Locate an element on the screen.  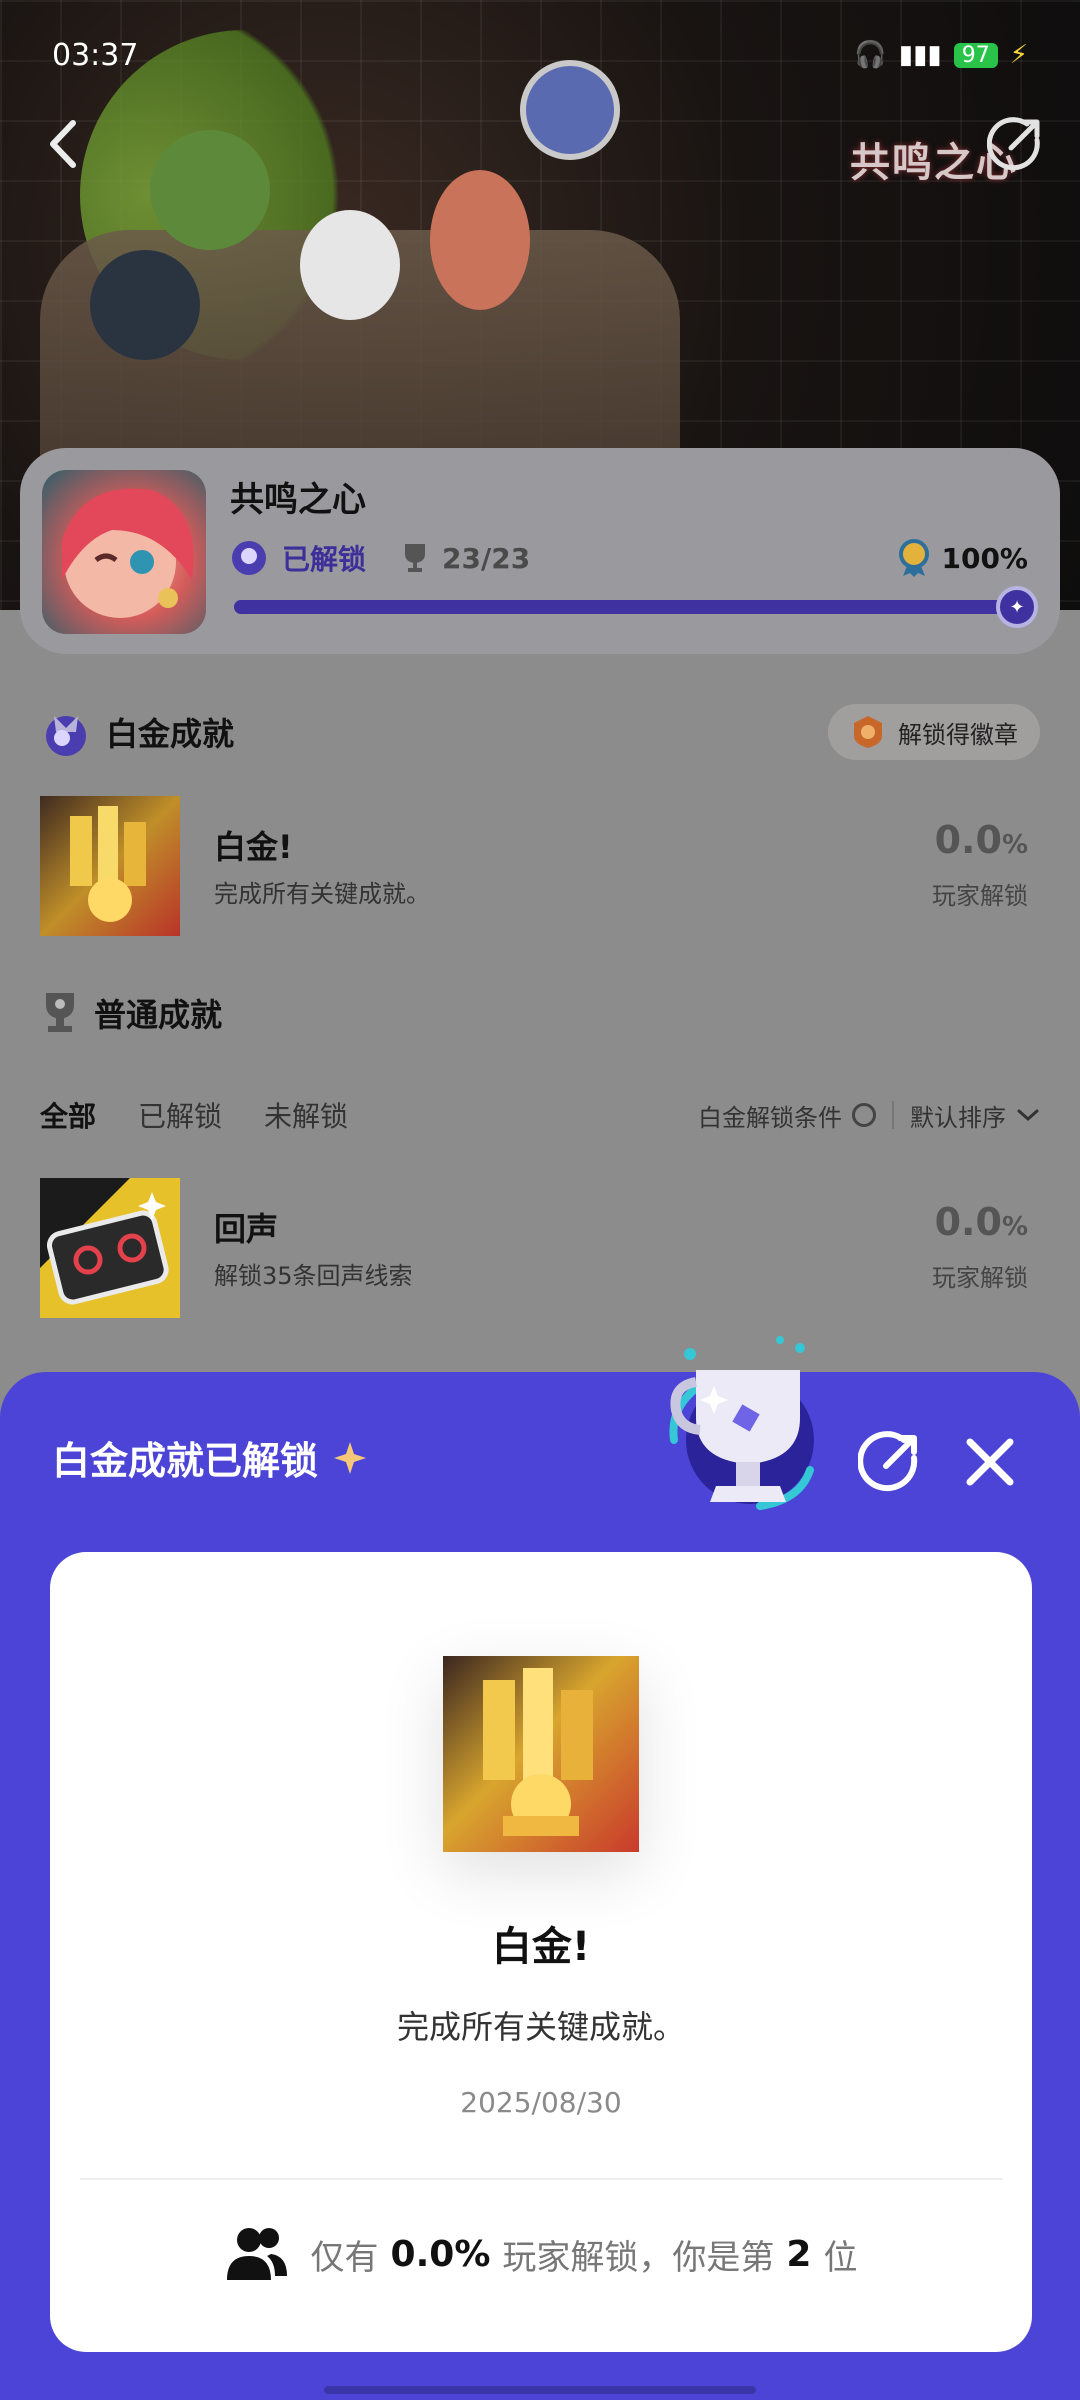
platinum-badge-icon is located at coordinates (66, 736).